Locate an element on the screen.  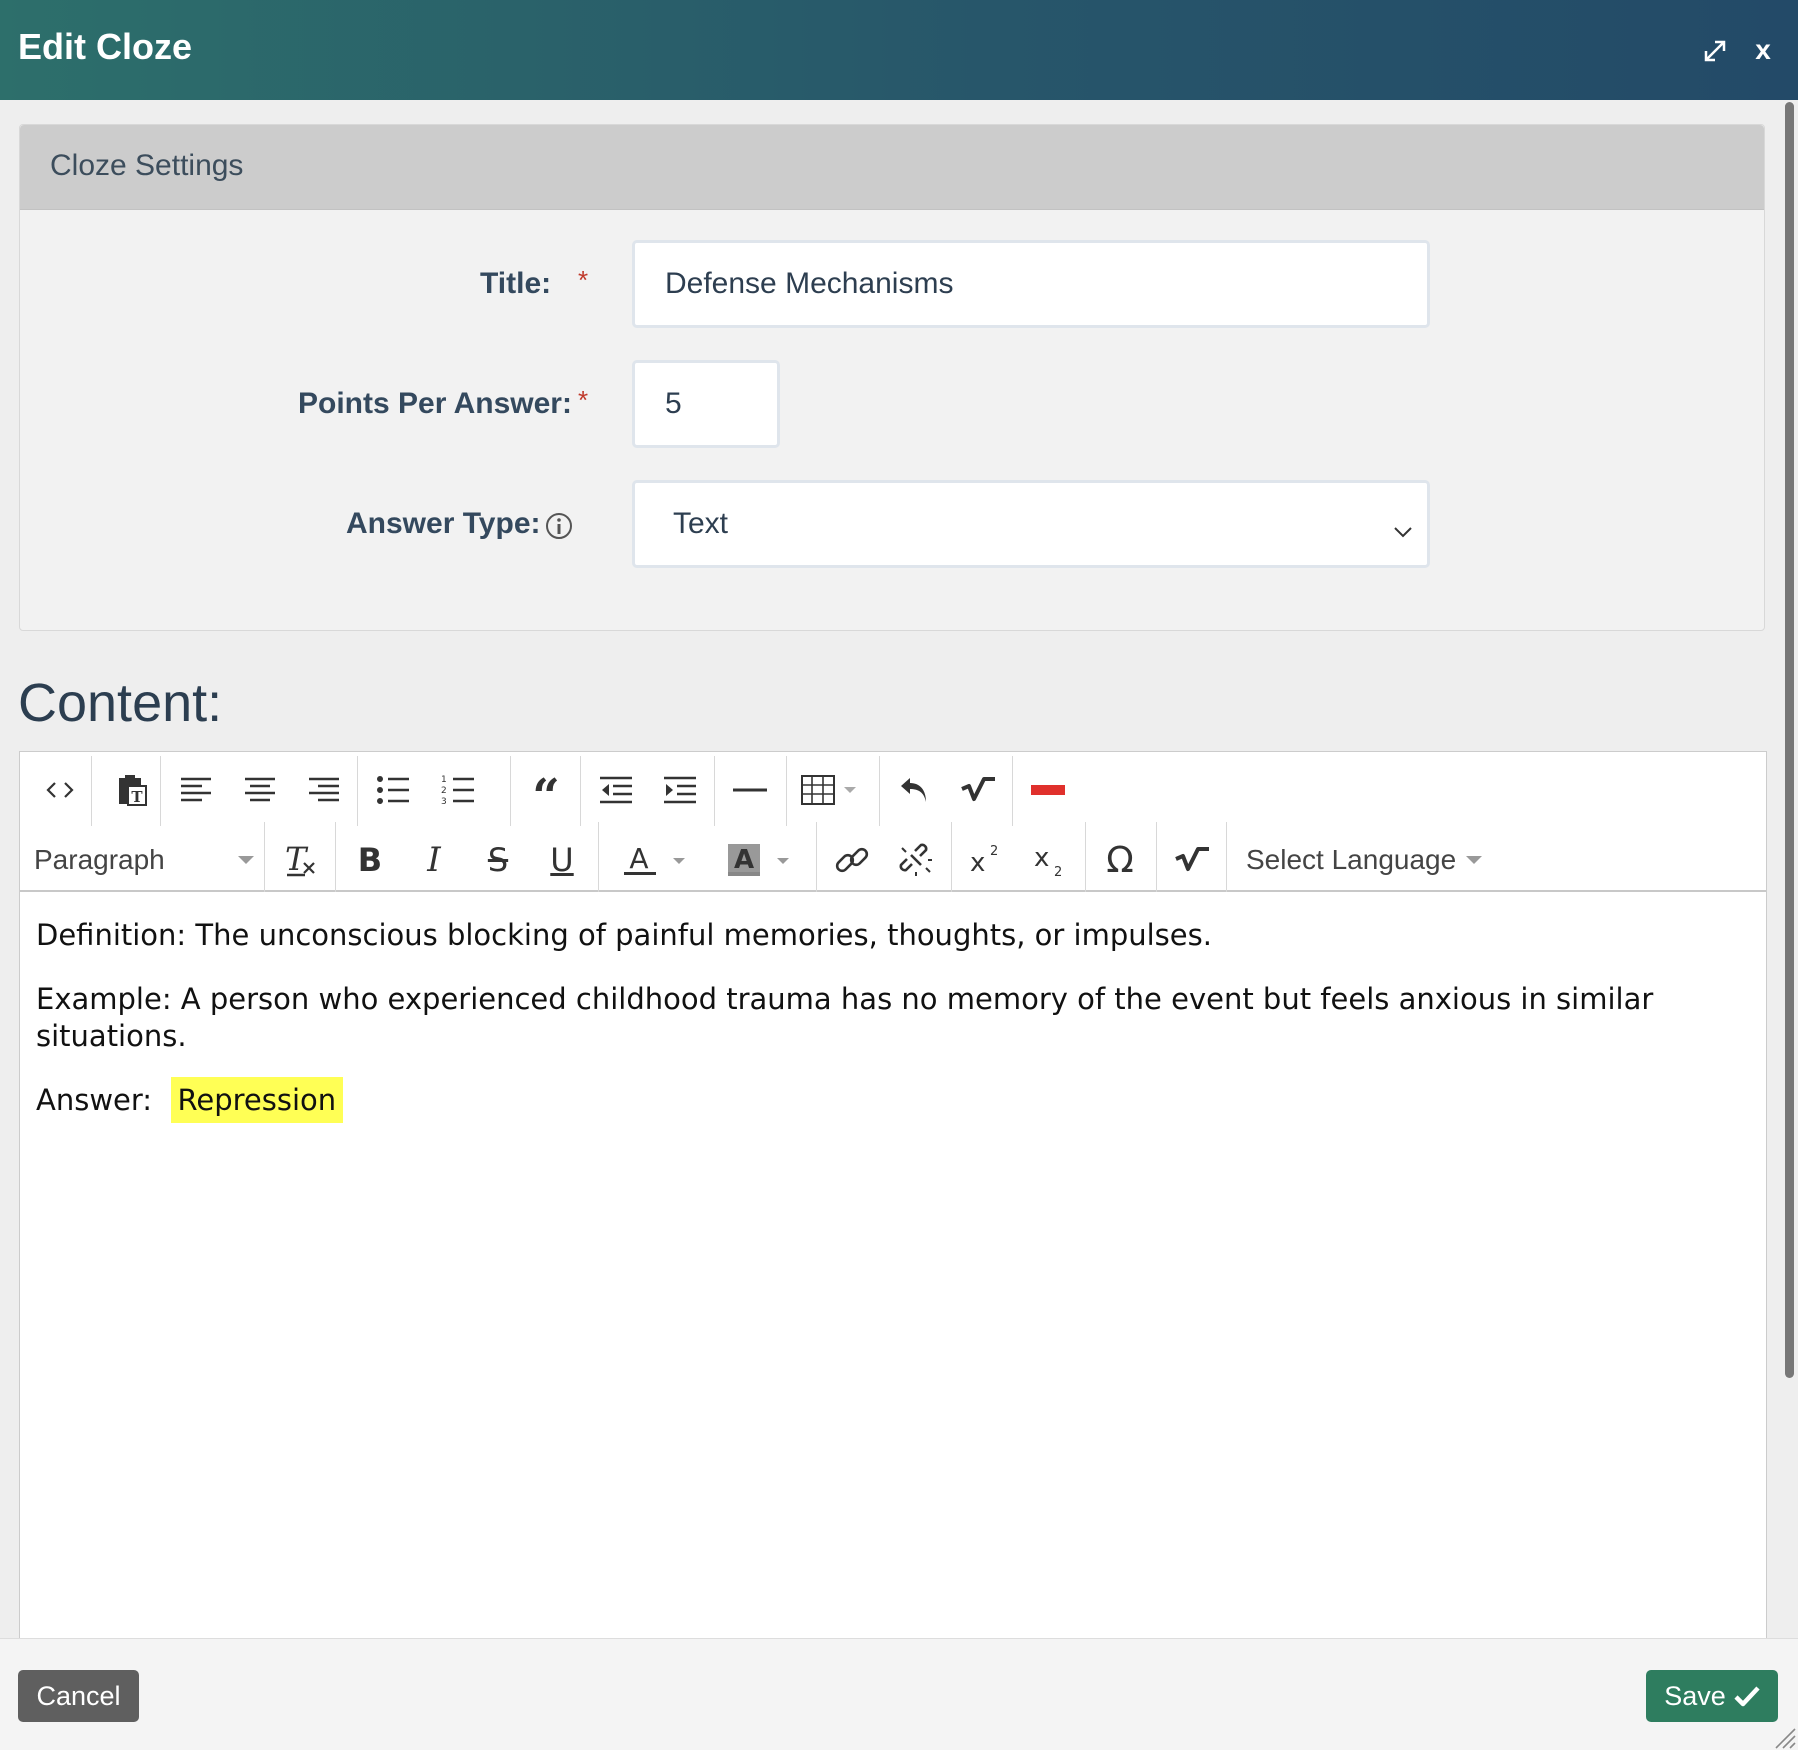
horizontal-rule-icon is located at coordinates (750, 790).